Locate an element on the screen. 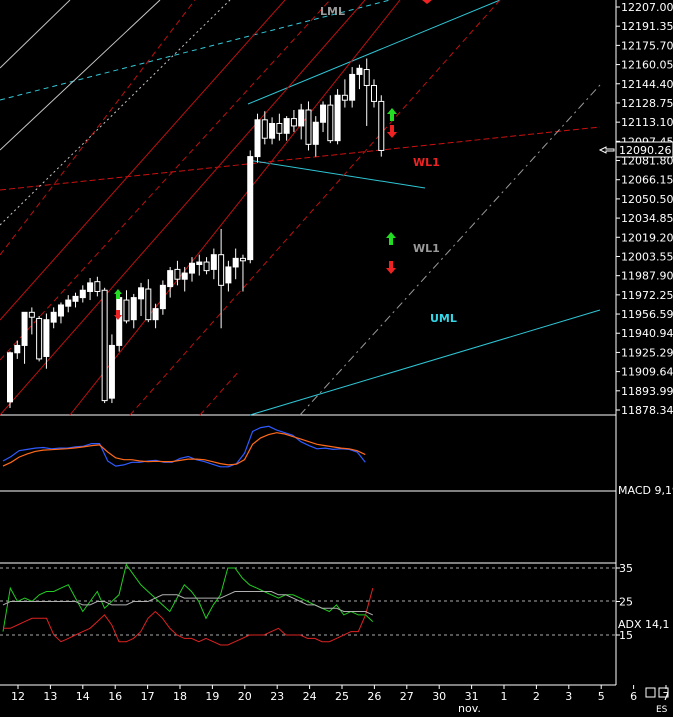 This screenshot has width=673, height=717. x-tick-label: 23 is located at coordinates (277, 696).